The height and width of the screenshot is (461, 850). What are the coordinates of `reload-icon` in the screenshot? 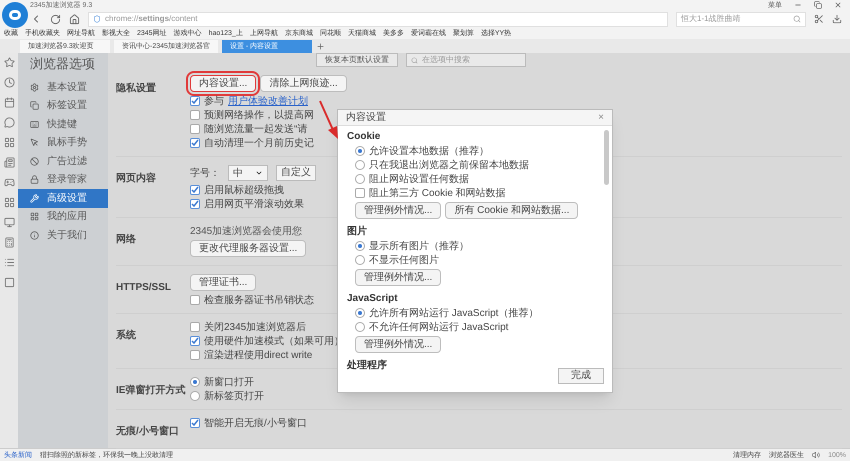 It's located at (55, 19).